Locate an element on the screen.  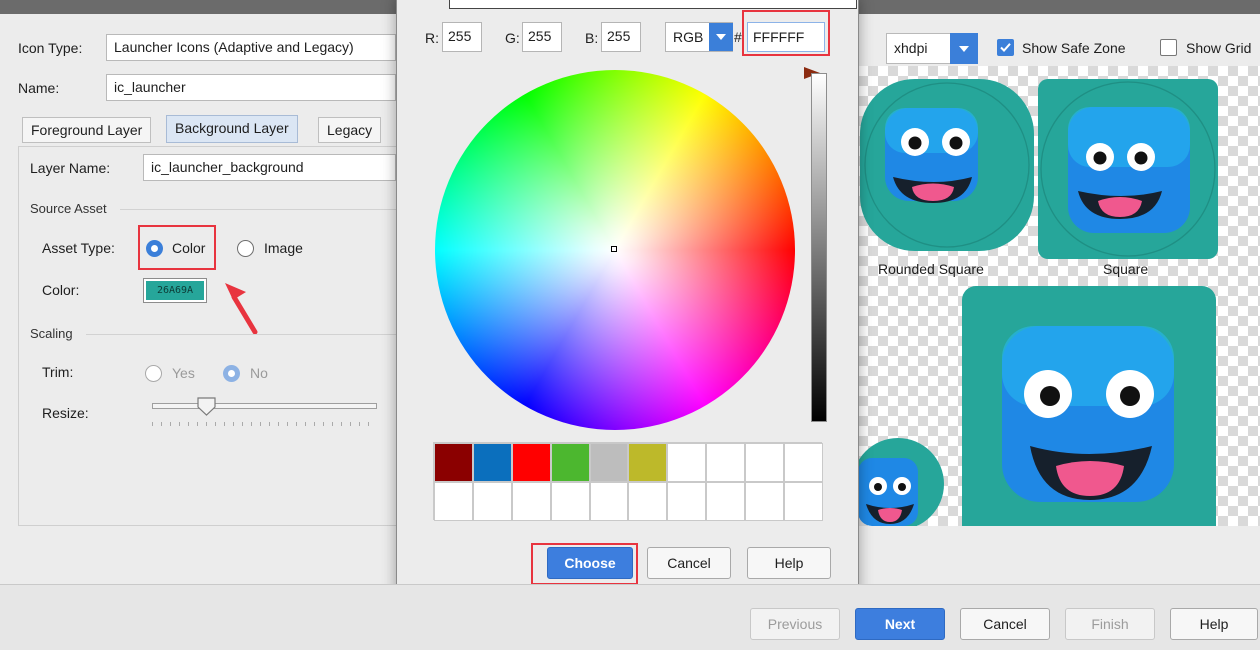
icon-type-select: Launcher Icons (Adaptive and Legacy) is located at coordinates (251, 47).